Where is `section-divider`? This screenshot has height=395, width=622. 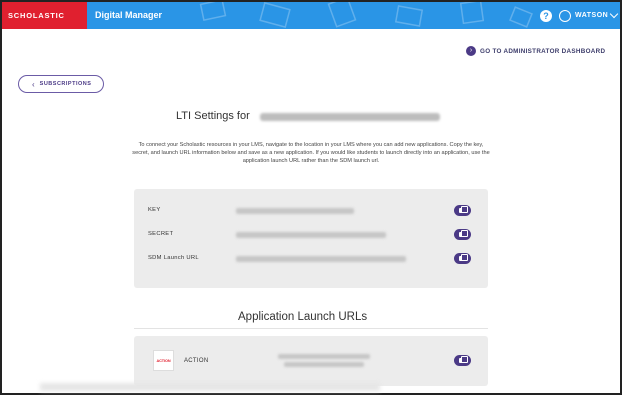
section-divider is located at coordinates (311, 328).